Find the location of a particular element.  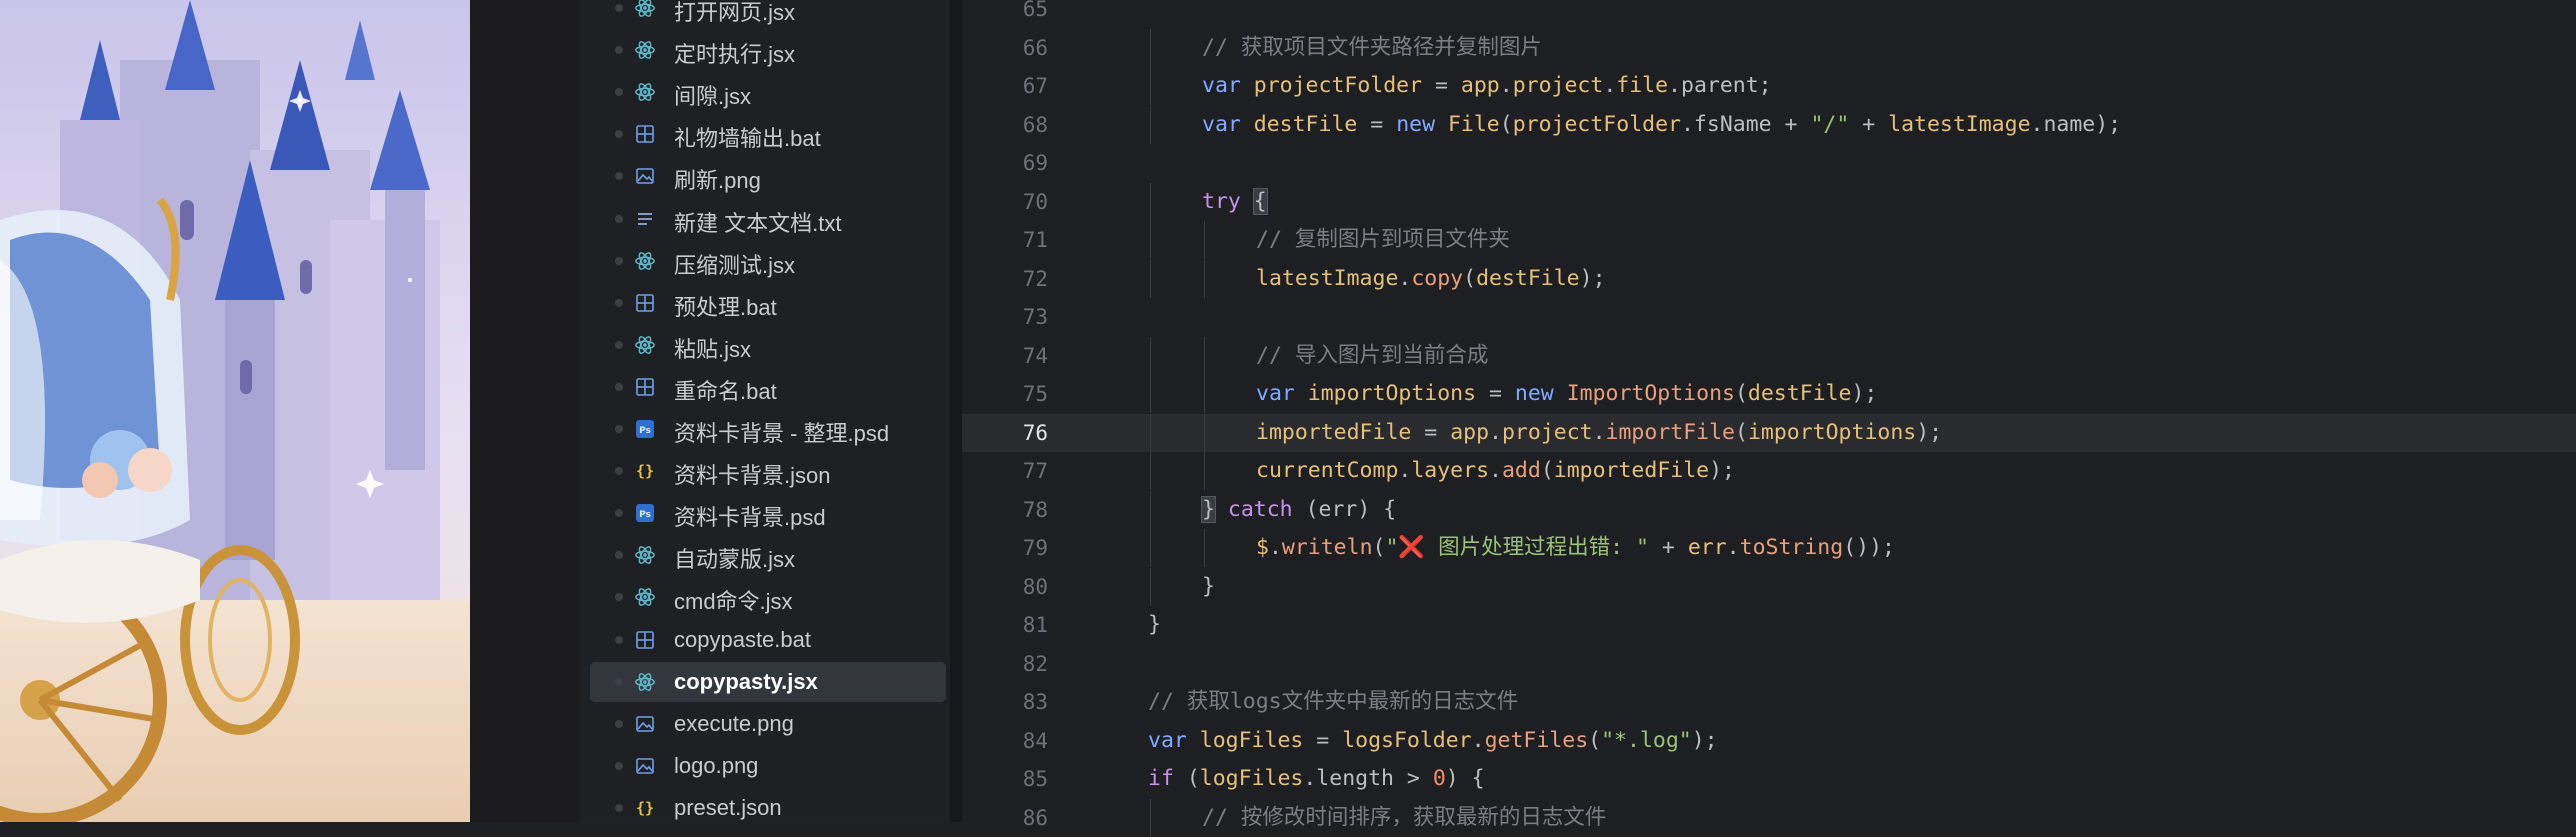

code-line: 86 // 按修改时间排序，获取最新的日志文件 is located at coordinates (1769, 817).